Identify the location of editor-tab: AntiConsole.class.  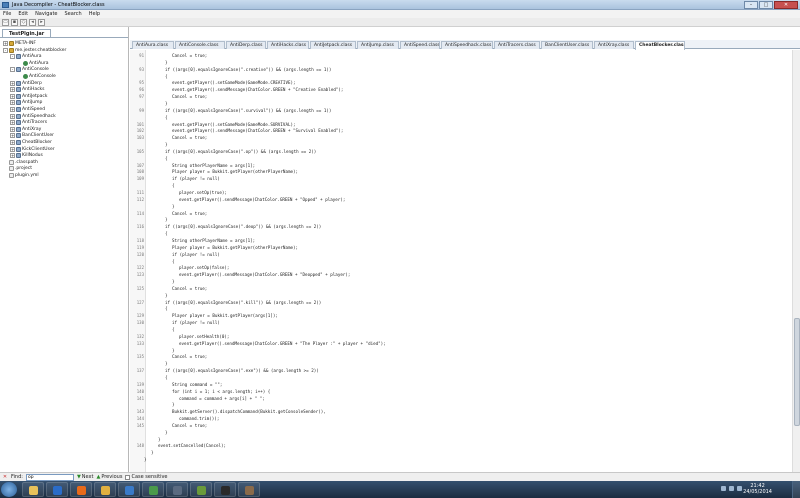
(200, 45).